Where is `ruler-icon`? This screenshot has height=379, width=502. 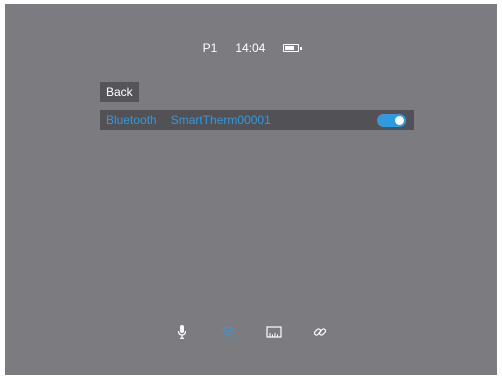
ruler-icon is located at coordinates (274, 332).